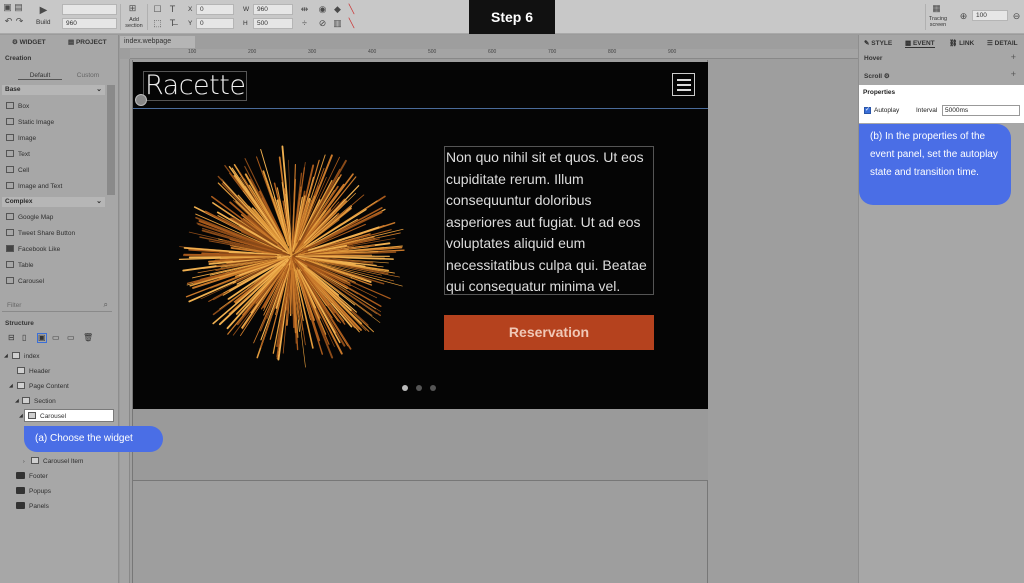 The width and height of the screenshot is (1024, 583). Describe the element at coordinates (1002, 43) in the screenshot. I see `tab-detail: ☰ DETAIL` at that location.